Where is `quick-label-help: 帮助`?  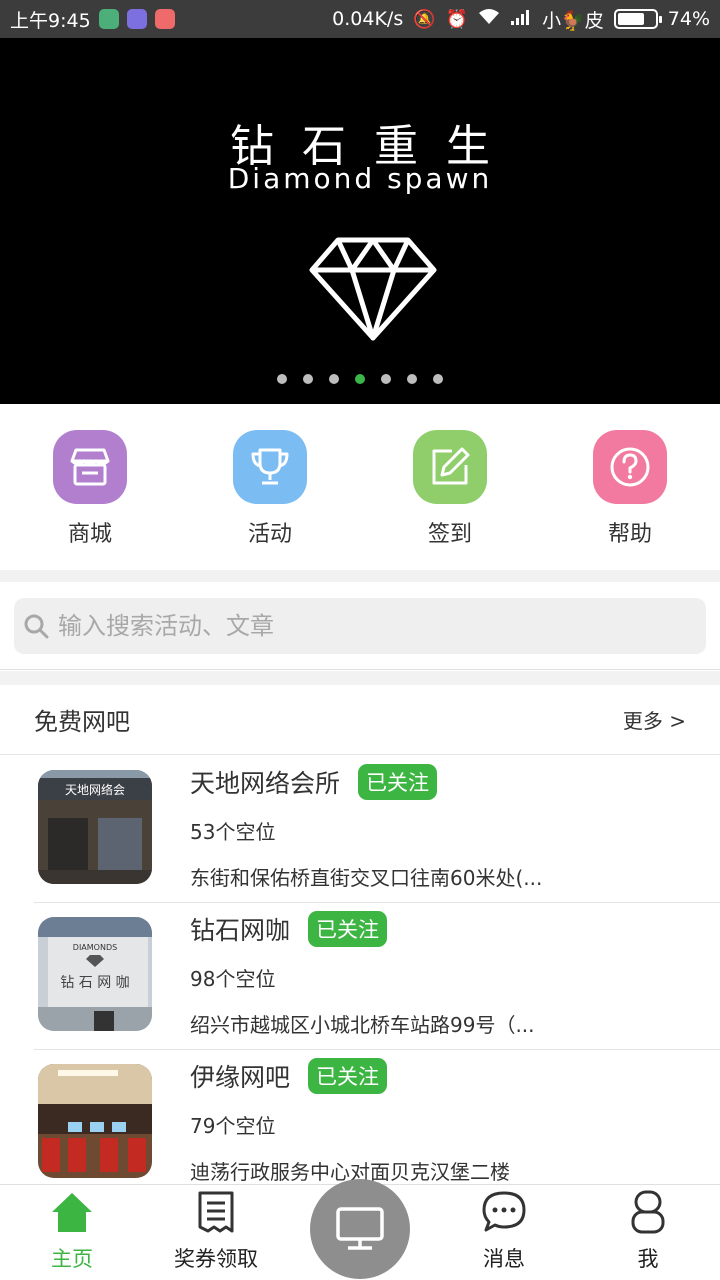 quick-label-help: 帮助 is located at coordinates (629, 534).